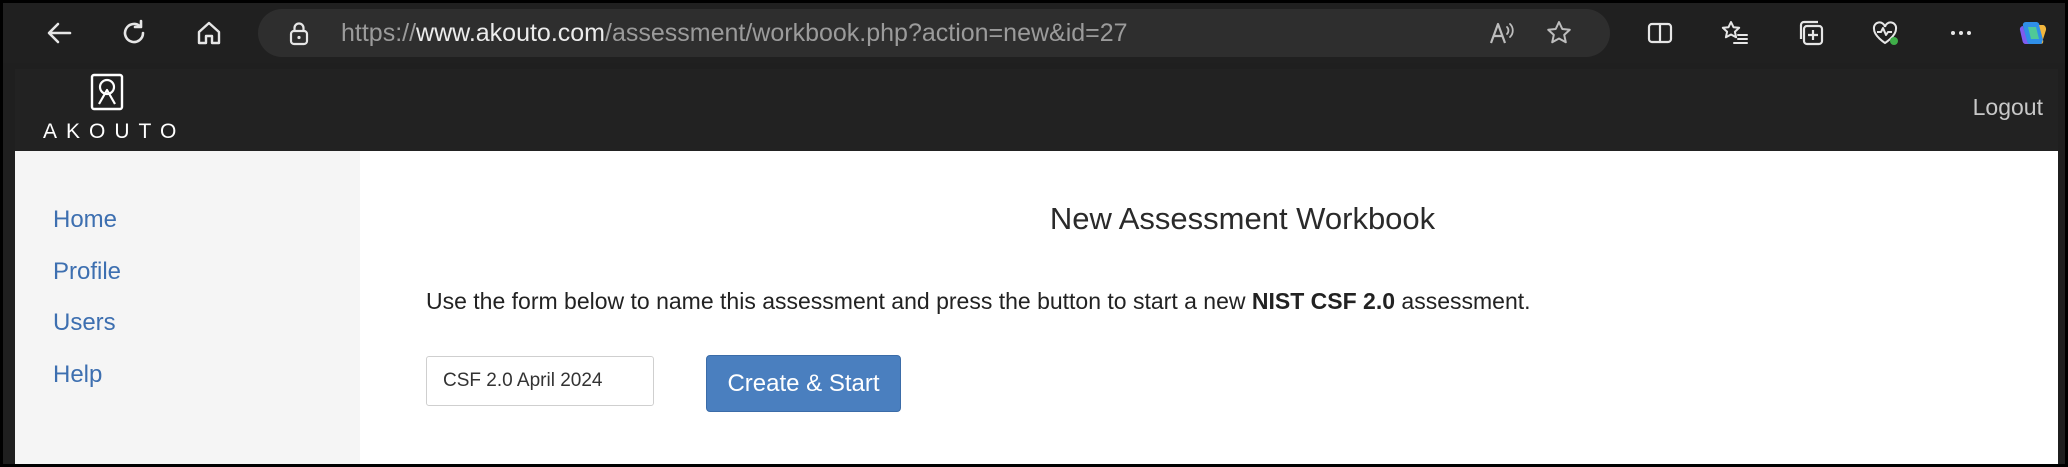 The image size is (2068, 467). What do you see at coordinates (85, 220) in the screenshot?
I see `sidebar-item-home: Home` at bounding box center [85, 220].